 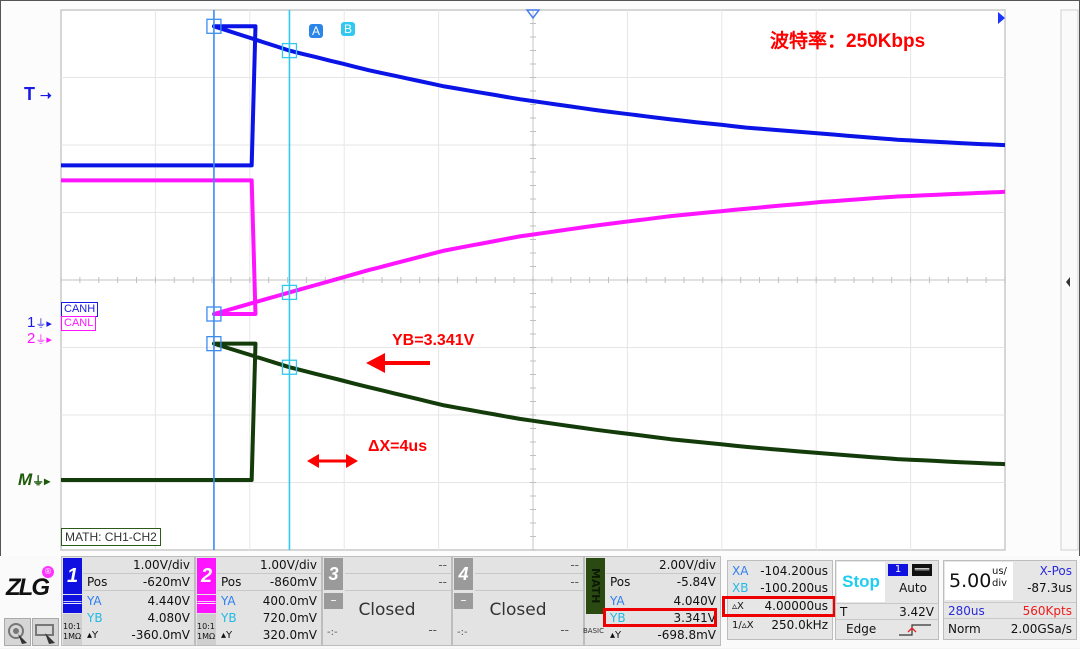 What do you see at coordinates (38, 94) in the screenshot?
I see `trigger-level-marker: T ➝` at bounding box center [38, 94].